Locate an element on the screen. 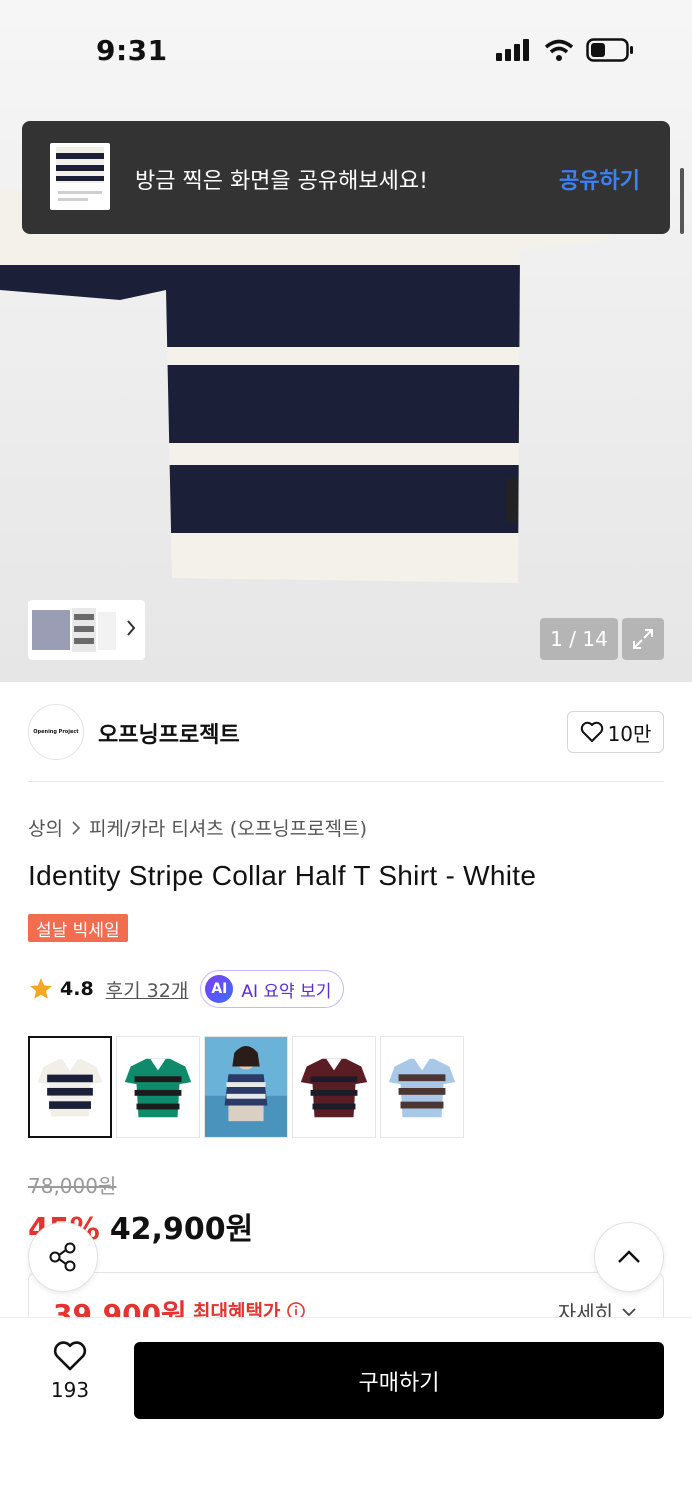 This screenshot has height=1500, width=692. image-counter: 1 / 14 is located at coordinates (579, 639).